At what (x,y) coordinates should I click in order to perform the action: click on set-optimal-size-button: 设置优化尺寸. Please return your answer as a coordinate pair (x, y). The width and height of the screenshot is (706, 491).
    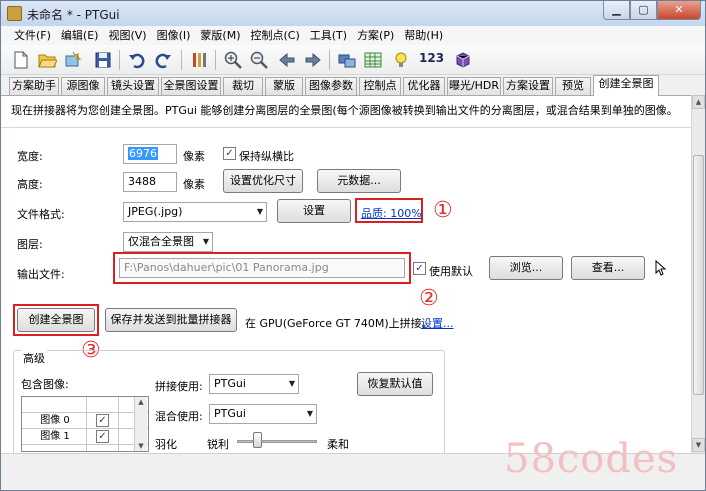
    Looking at the image, I should click on (263, 181).